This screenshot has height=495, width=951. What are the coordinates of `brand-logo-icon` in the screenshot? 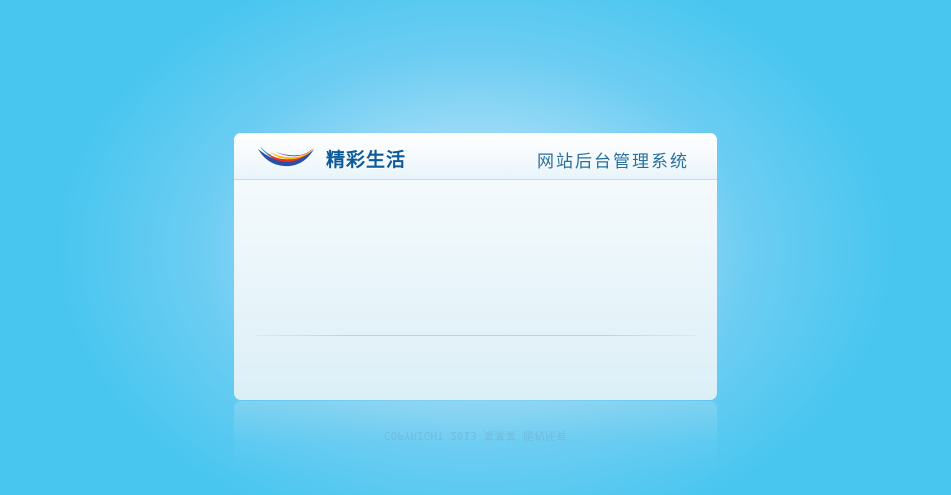 It's located at (286, 156).